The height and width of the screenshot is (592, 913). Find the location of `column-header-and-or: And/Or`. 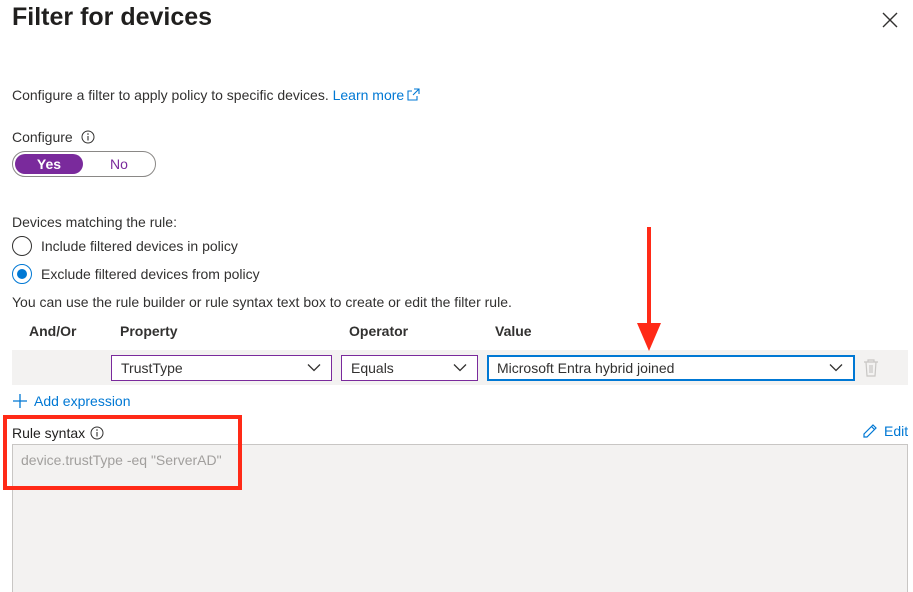

column-header-and-or: And/Or is located at coordinates (53, 331).